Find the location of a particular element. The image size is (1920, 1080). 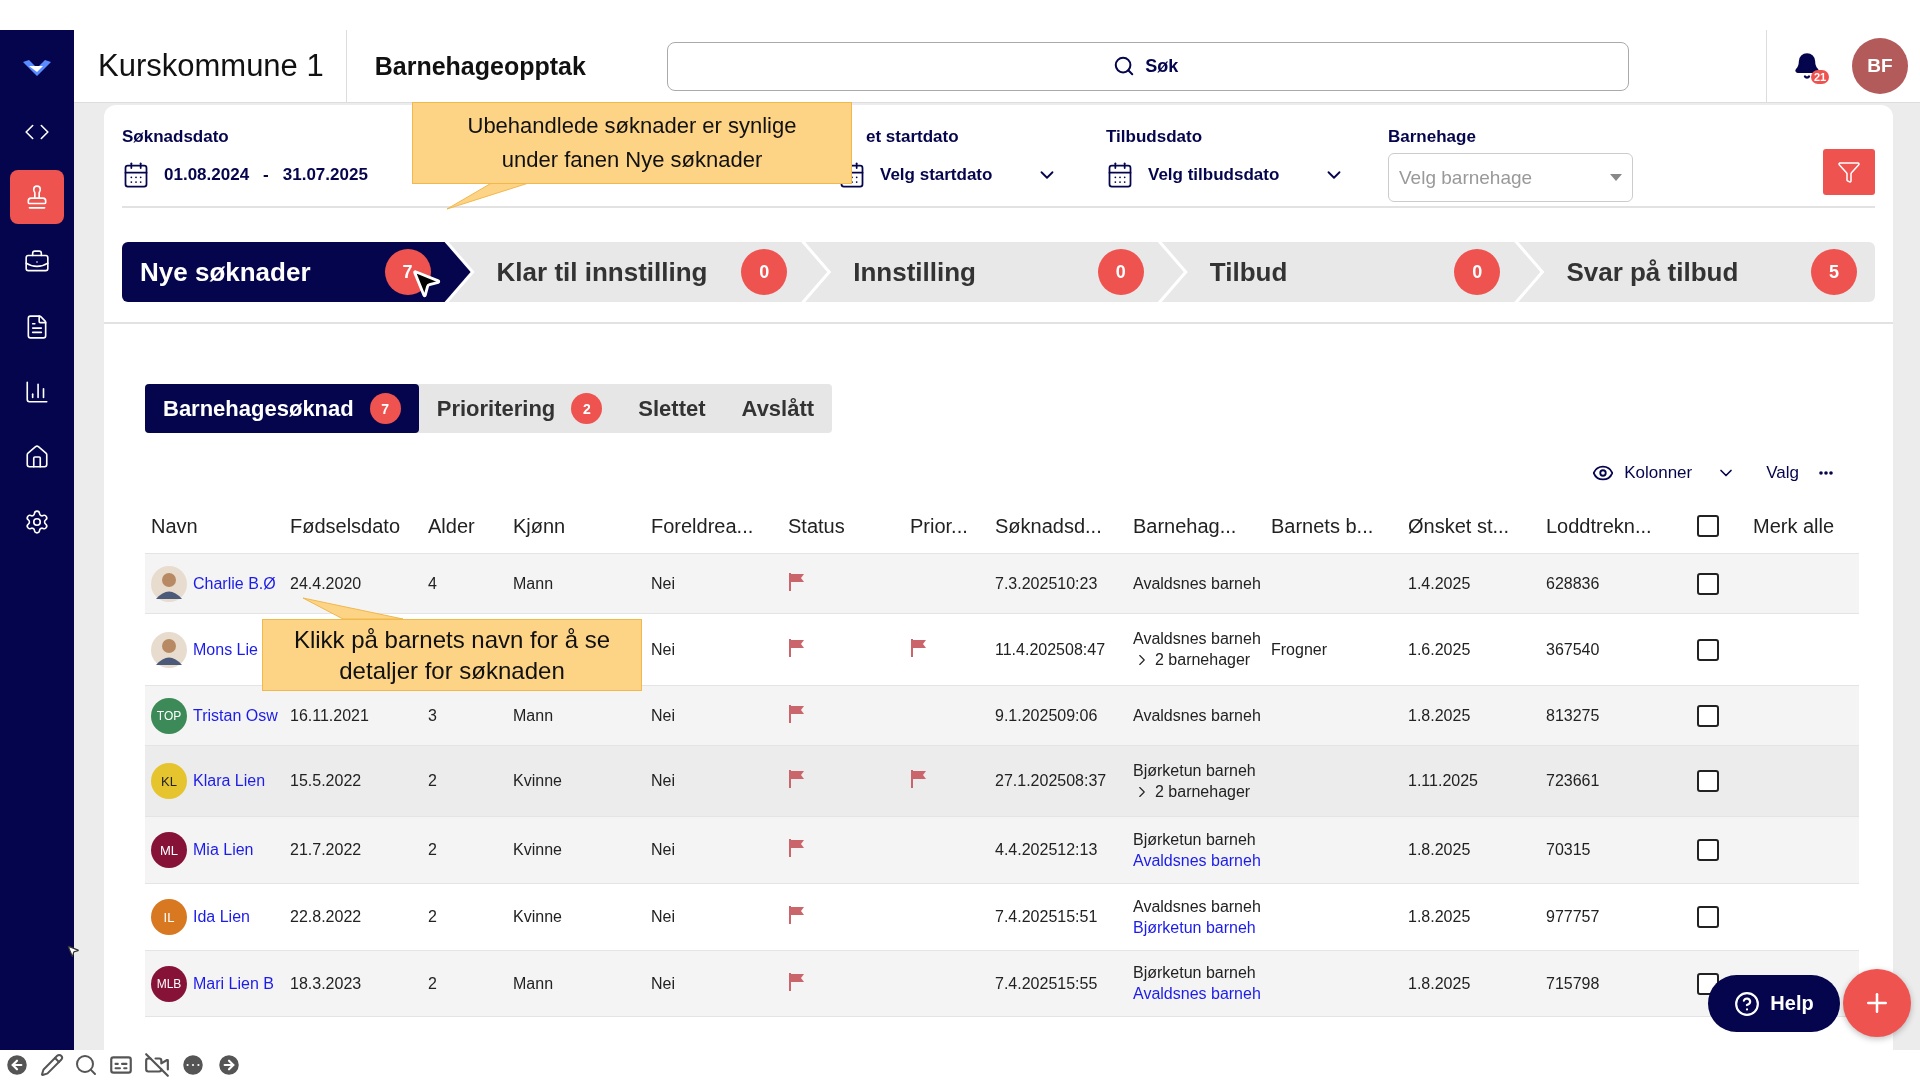

process-stage-tab: Innstilling 0 is located at coordinates (994, 272).